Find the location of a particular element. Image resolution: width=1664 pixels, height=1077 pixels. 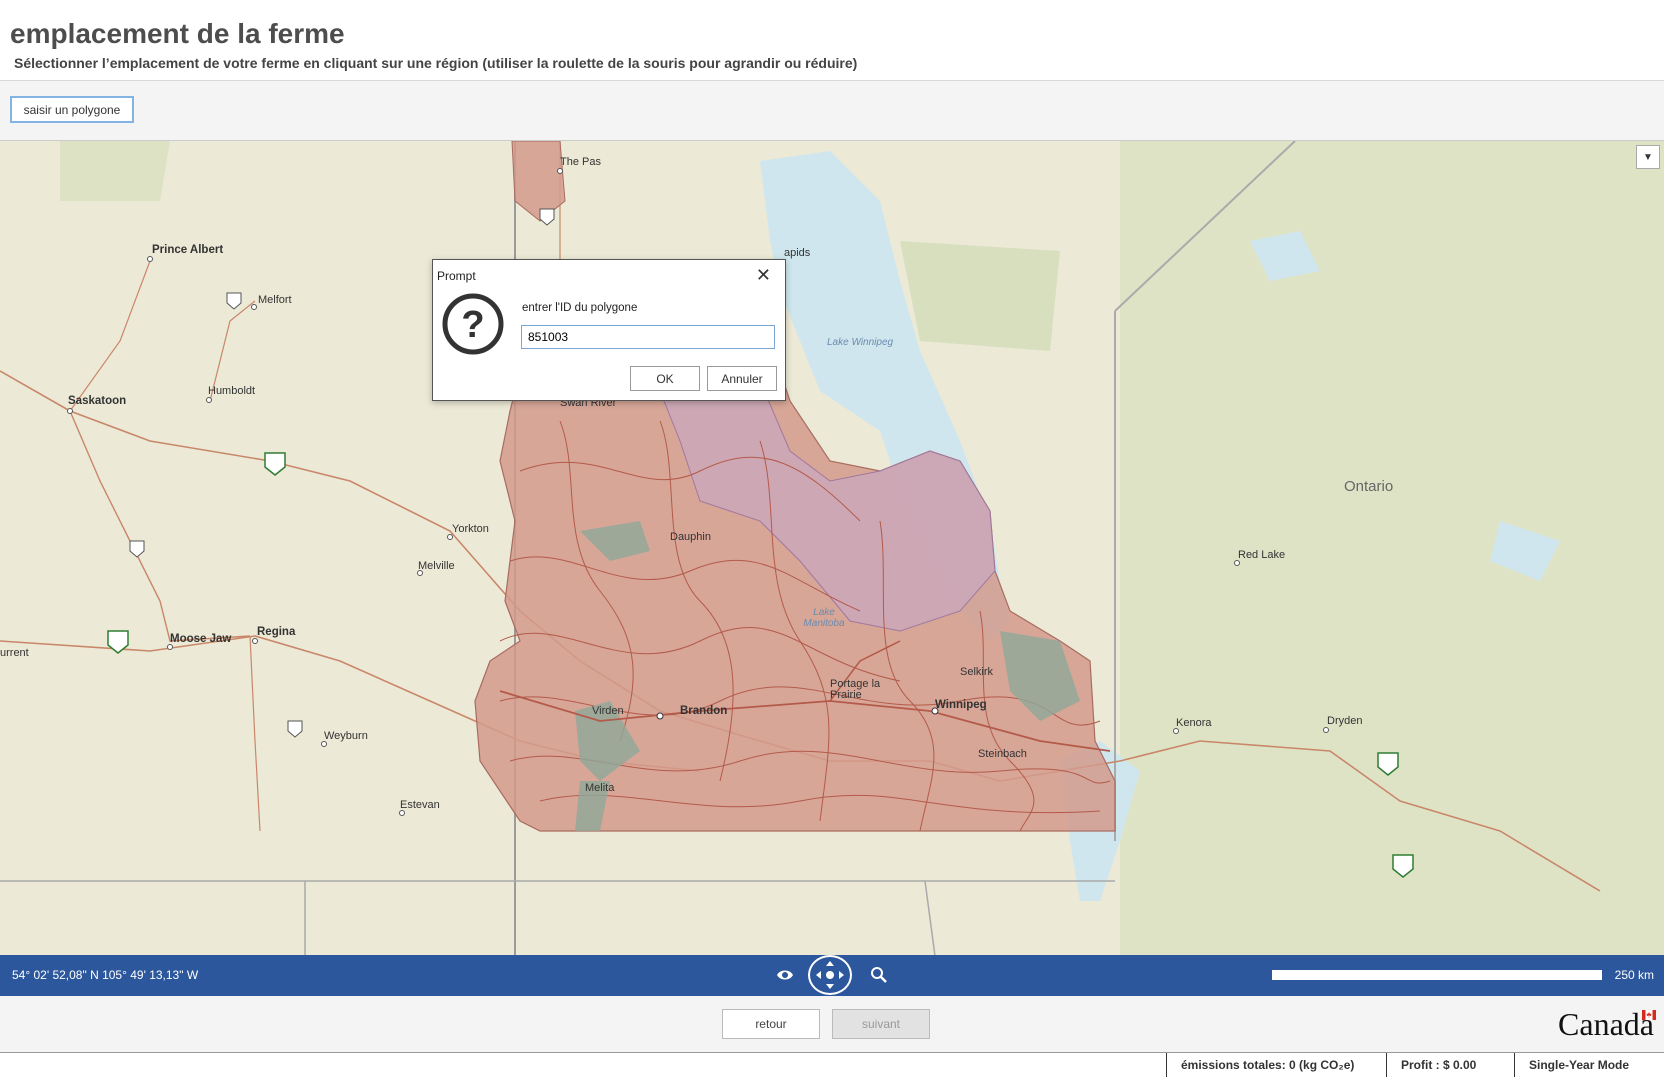

back-button: retour is located at coordinates (771, 1024).